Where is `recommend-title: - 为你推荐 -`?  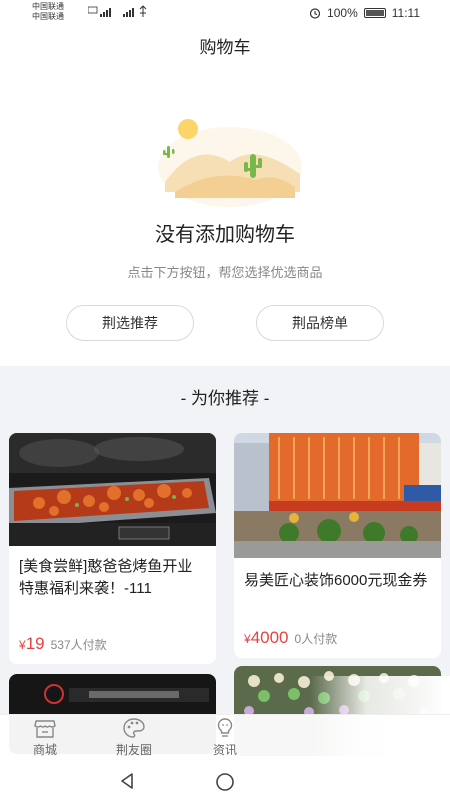
recommend-title: - 为你推荐 - is located at coordinates (225, 398).